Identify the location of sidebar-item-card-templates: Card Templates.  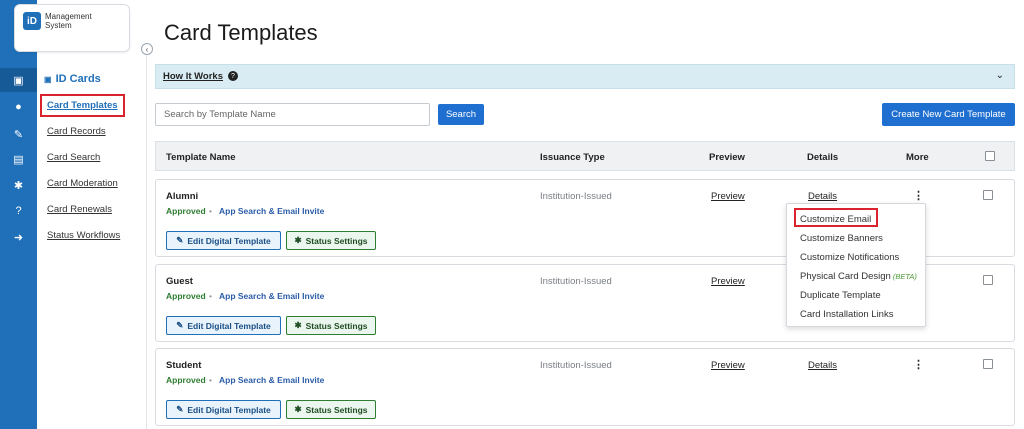
(82, 105).